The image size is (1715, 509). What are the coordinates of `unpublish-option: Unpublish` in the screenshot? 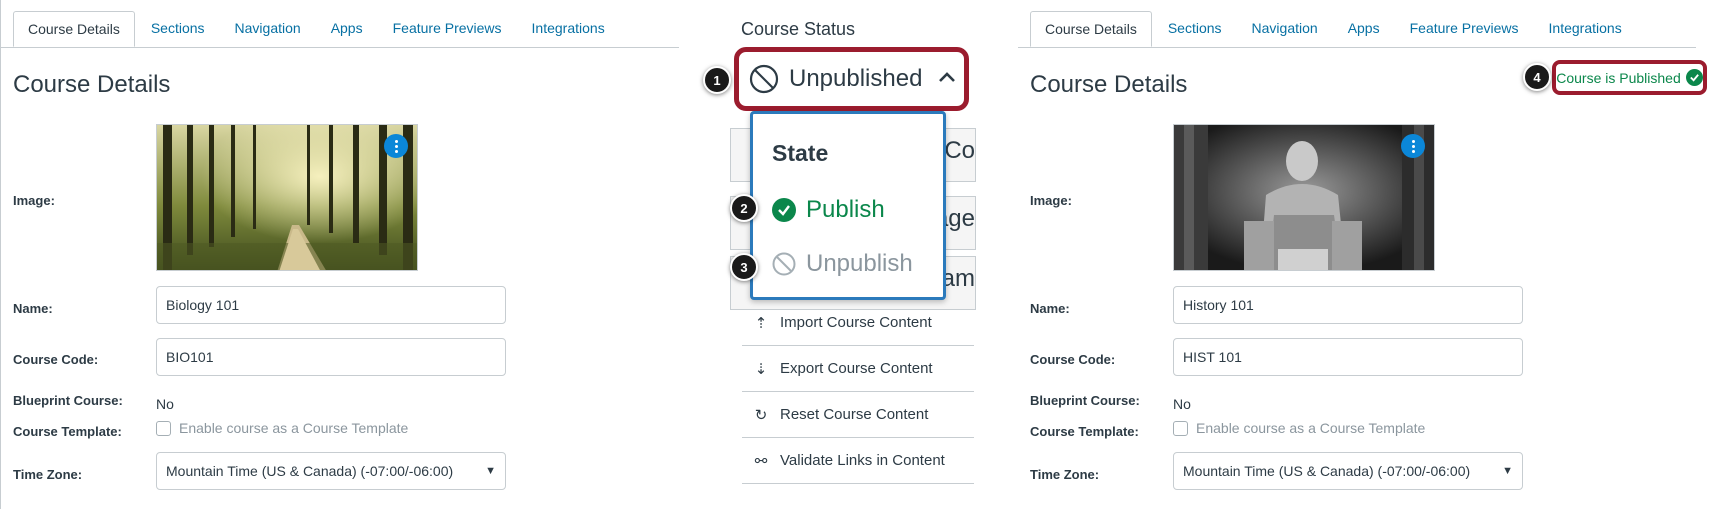 It's located at (842, 264).